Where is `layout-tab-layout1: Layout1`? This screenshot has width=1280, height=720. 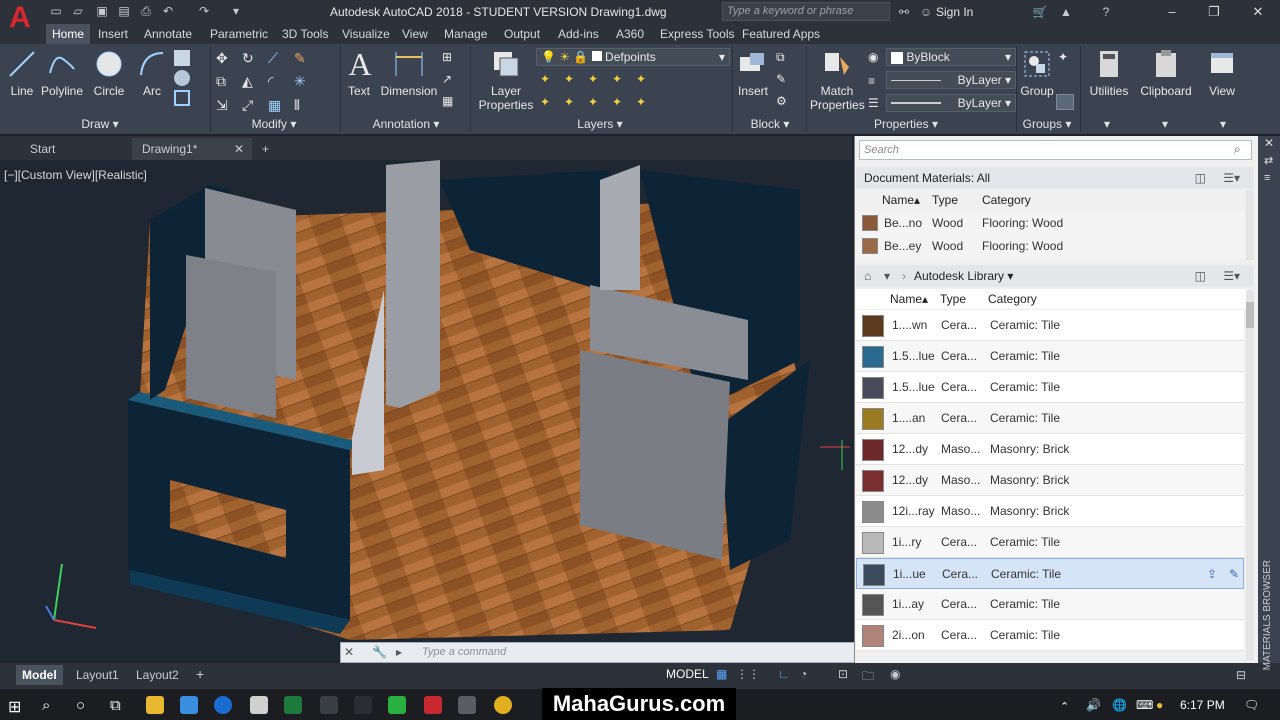
layout-tab-layout1: Layout1 is located at coordinates (97, 675).